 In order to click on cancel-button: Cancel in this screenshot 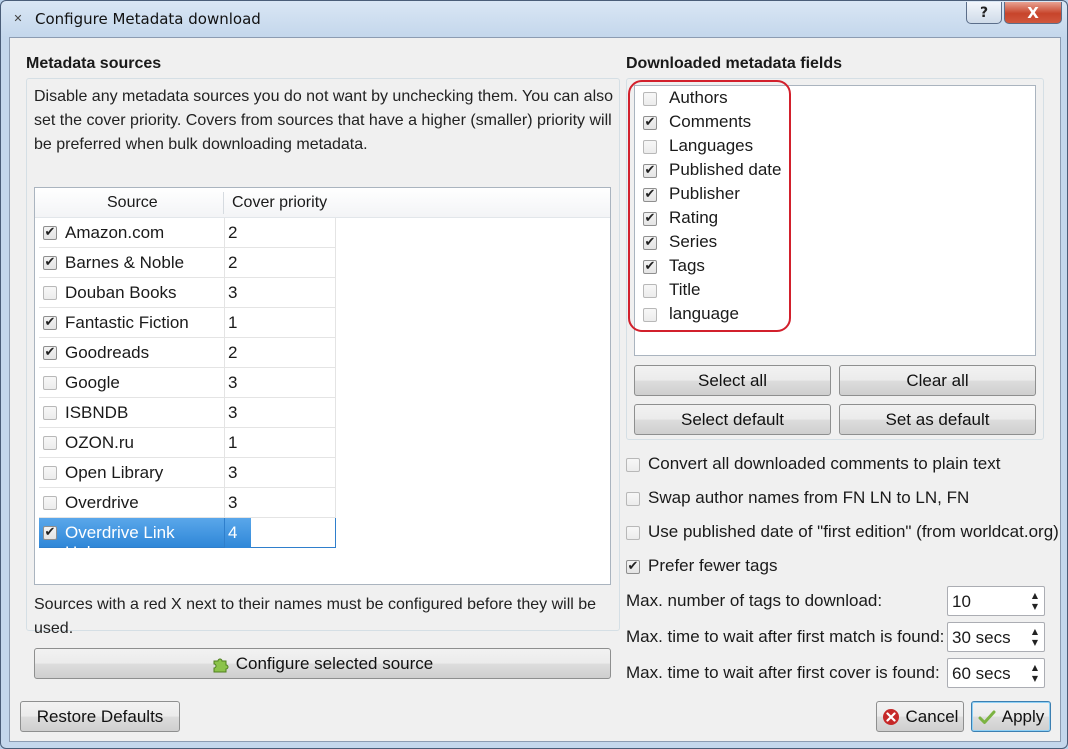, I will do `click(920, 716)`.